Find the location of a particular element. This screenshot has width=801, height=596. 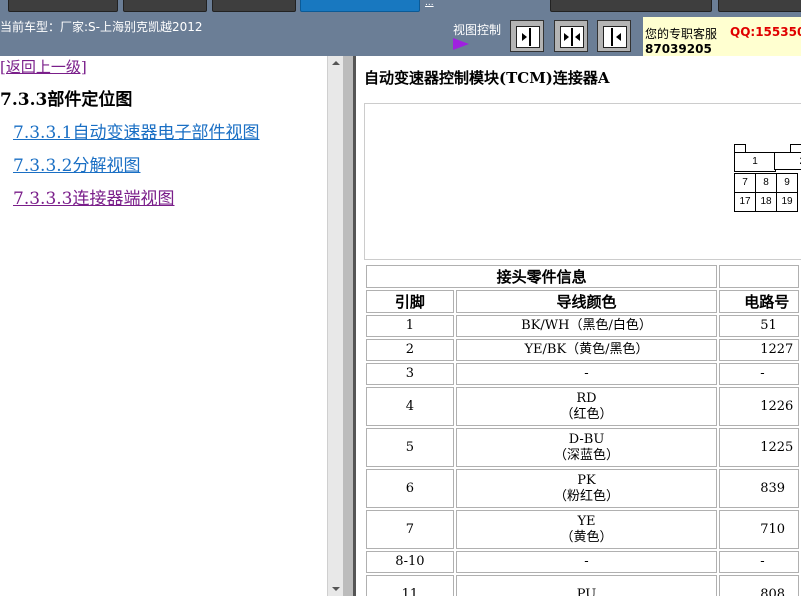

wire-color-cell: D-BU （深蓝色） is located at coordinates (586, 447).